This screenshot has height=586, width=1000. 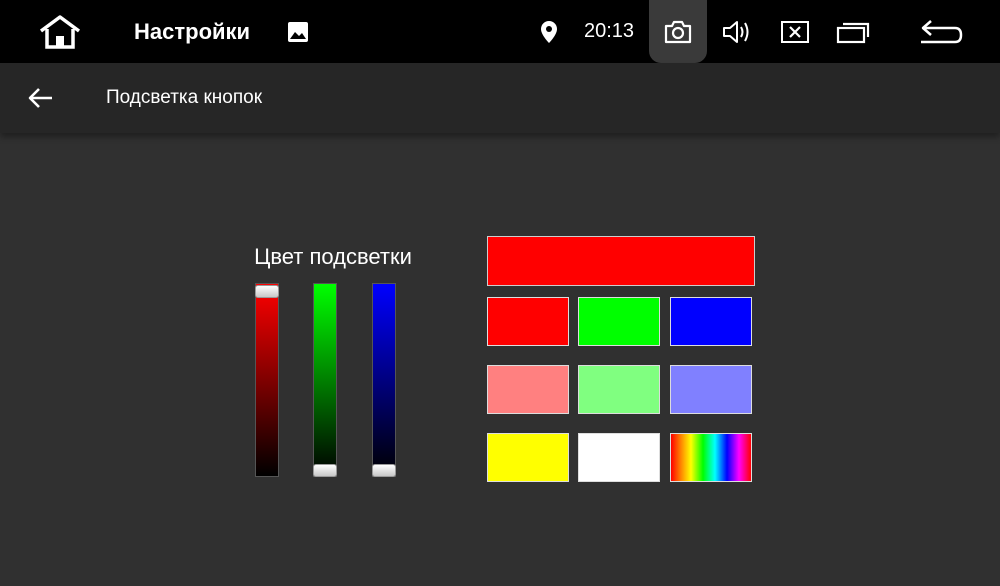 What do you see at coordinates (325, 380) in the screenshot?
I see `green-slider` at bounding box center [325, 380].